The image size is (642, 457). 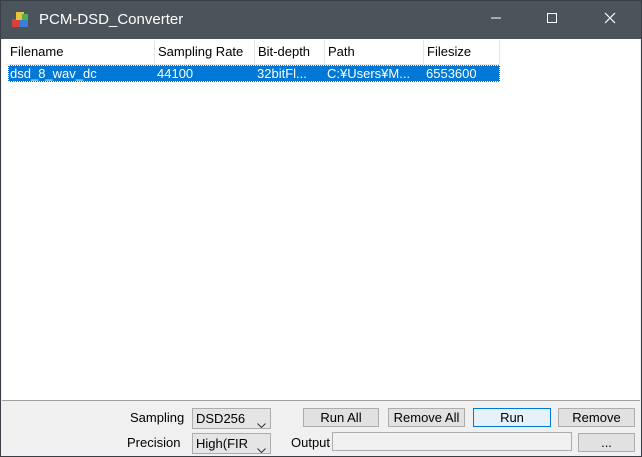 What do you see at coordinates (221, 418) in the screenshot?
I see `sampling-rate-value: DSD256` at bounding box center [221, 418].